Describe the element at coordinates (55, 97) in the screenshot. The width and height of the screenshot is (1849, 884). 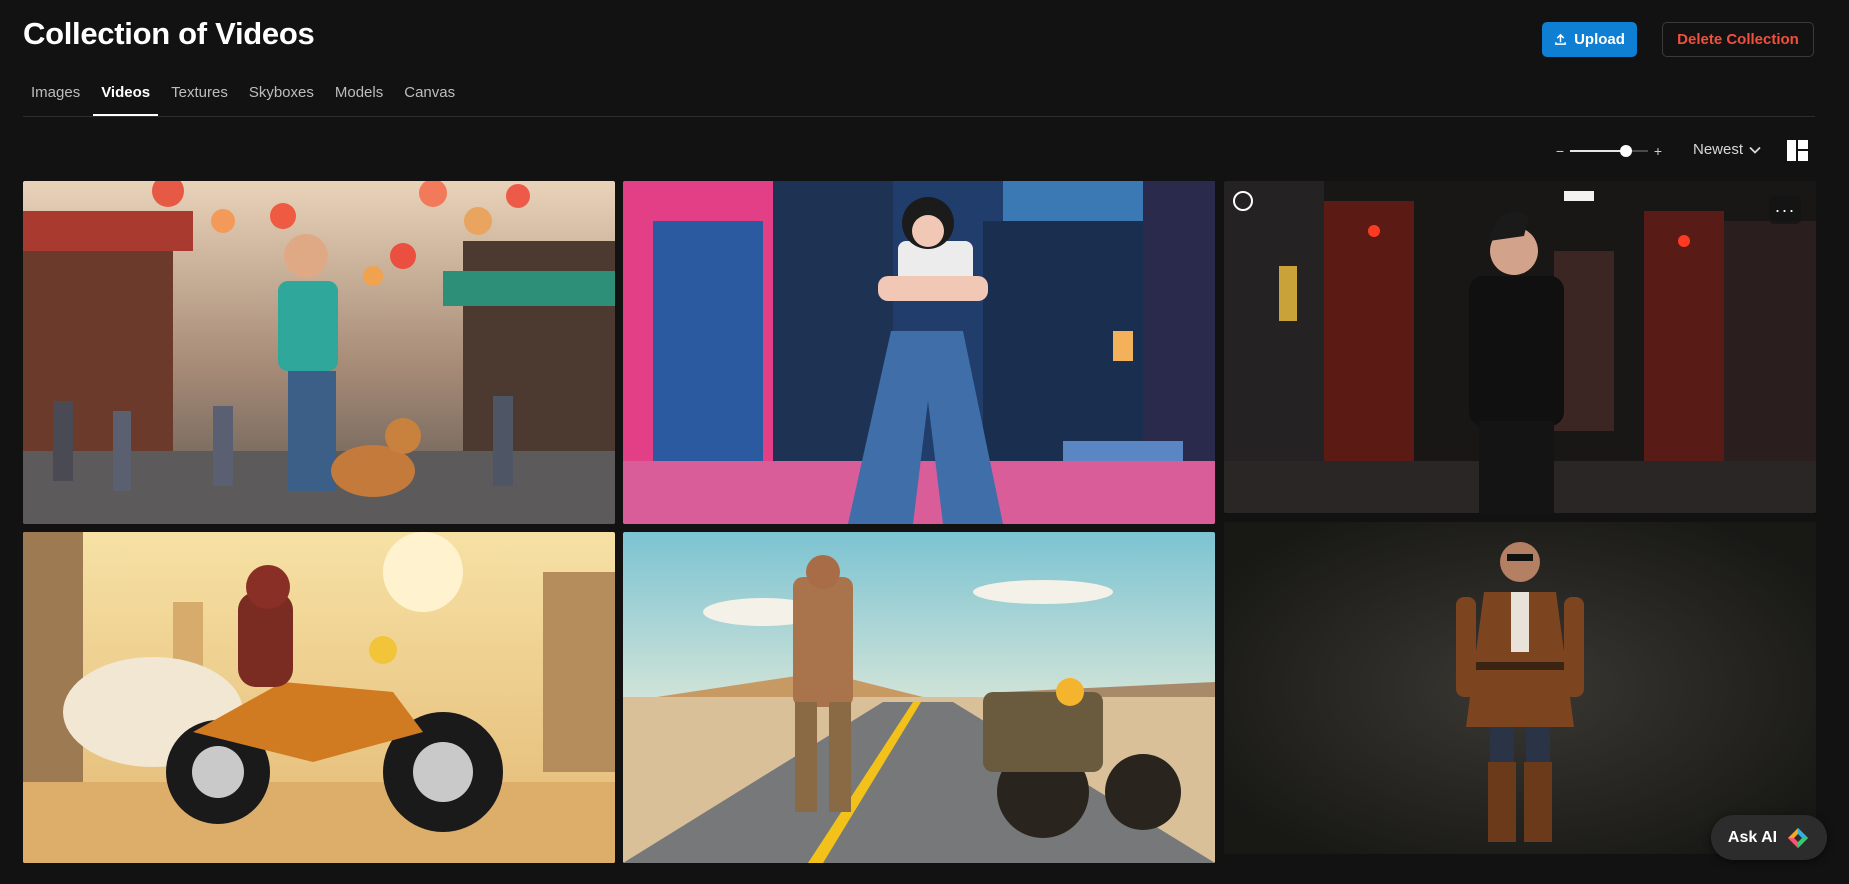
I see `tab-images: Images` at that location.